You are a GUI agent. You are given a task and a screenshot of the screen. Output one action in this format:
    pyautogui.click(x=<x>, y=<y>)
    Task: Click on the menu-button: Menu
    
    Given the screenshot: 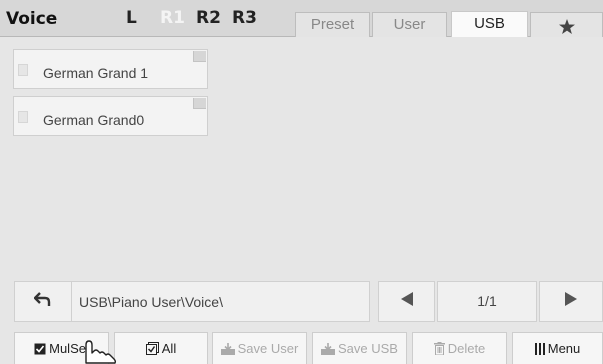 What is the action you would take?
    pyautogui.click(x=557, y=348)
    